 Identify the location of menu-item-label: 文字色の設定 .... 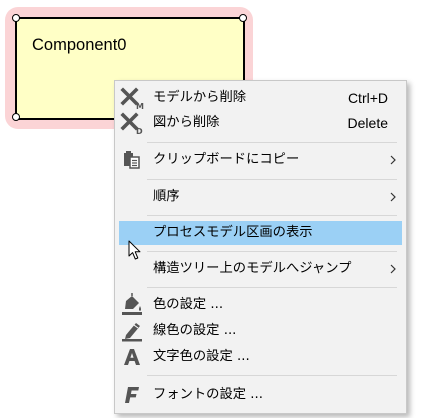
(201, 356).